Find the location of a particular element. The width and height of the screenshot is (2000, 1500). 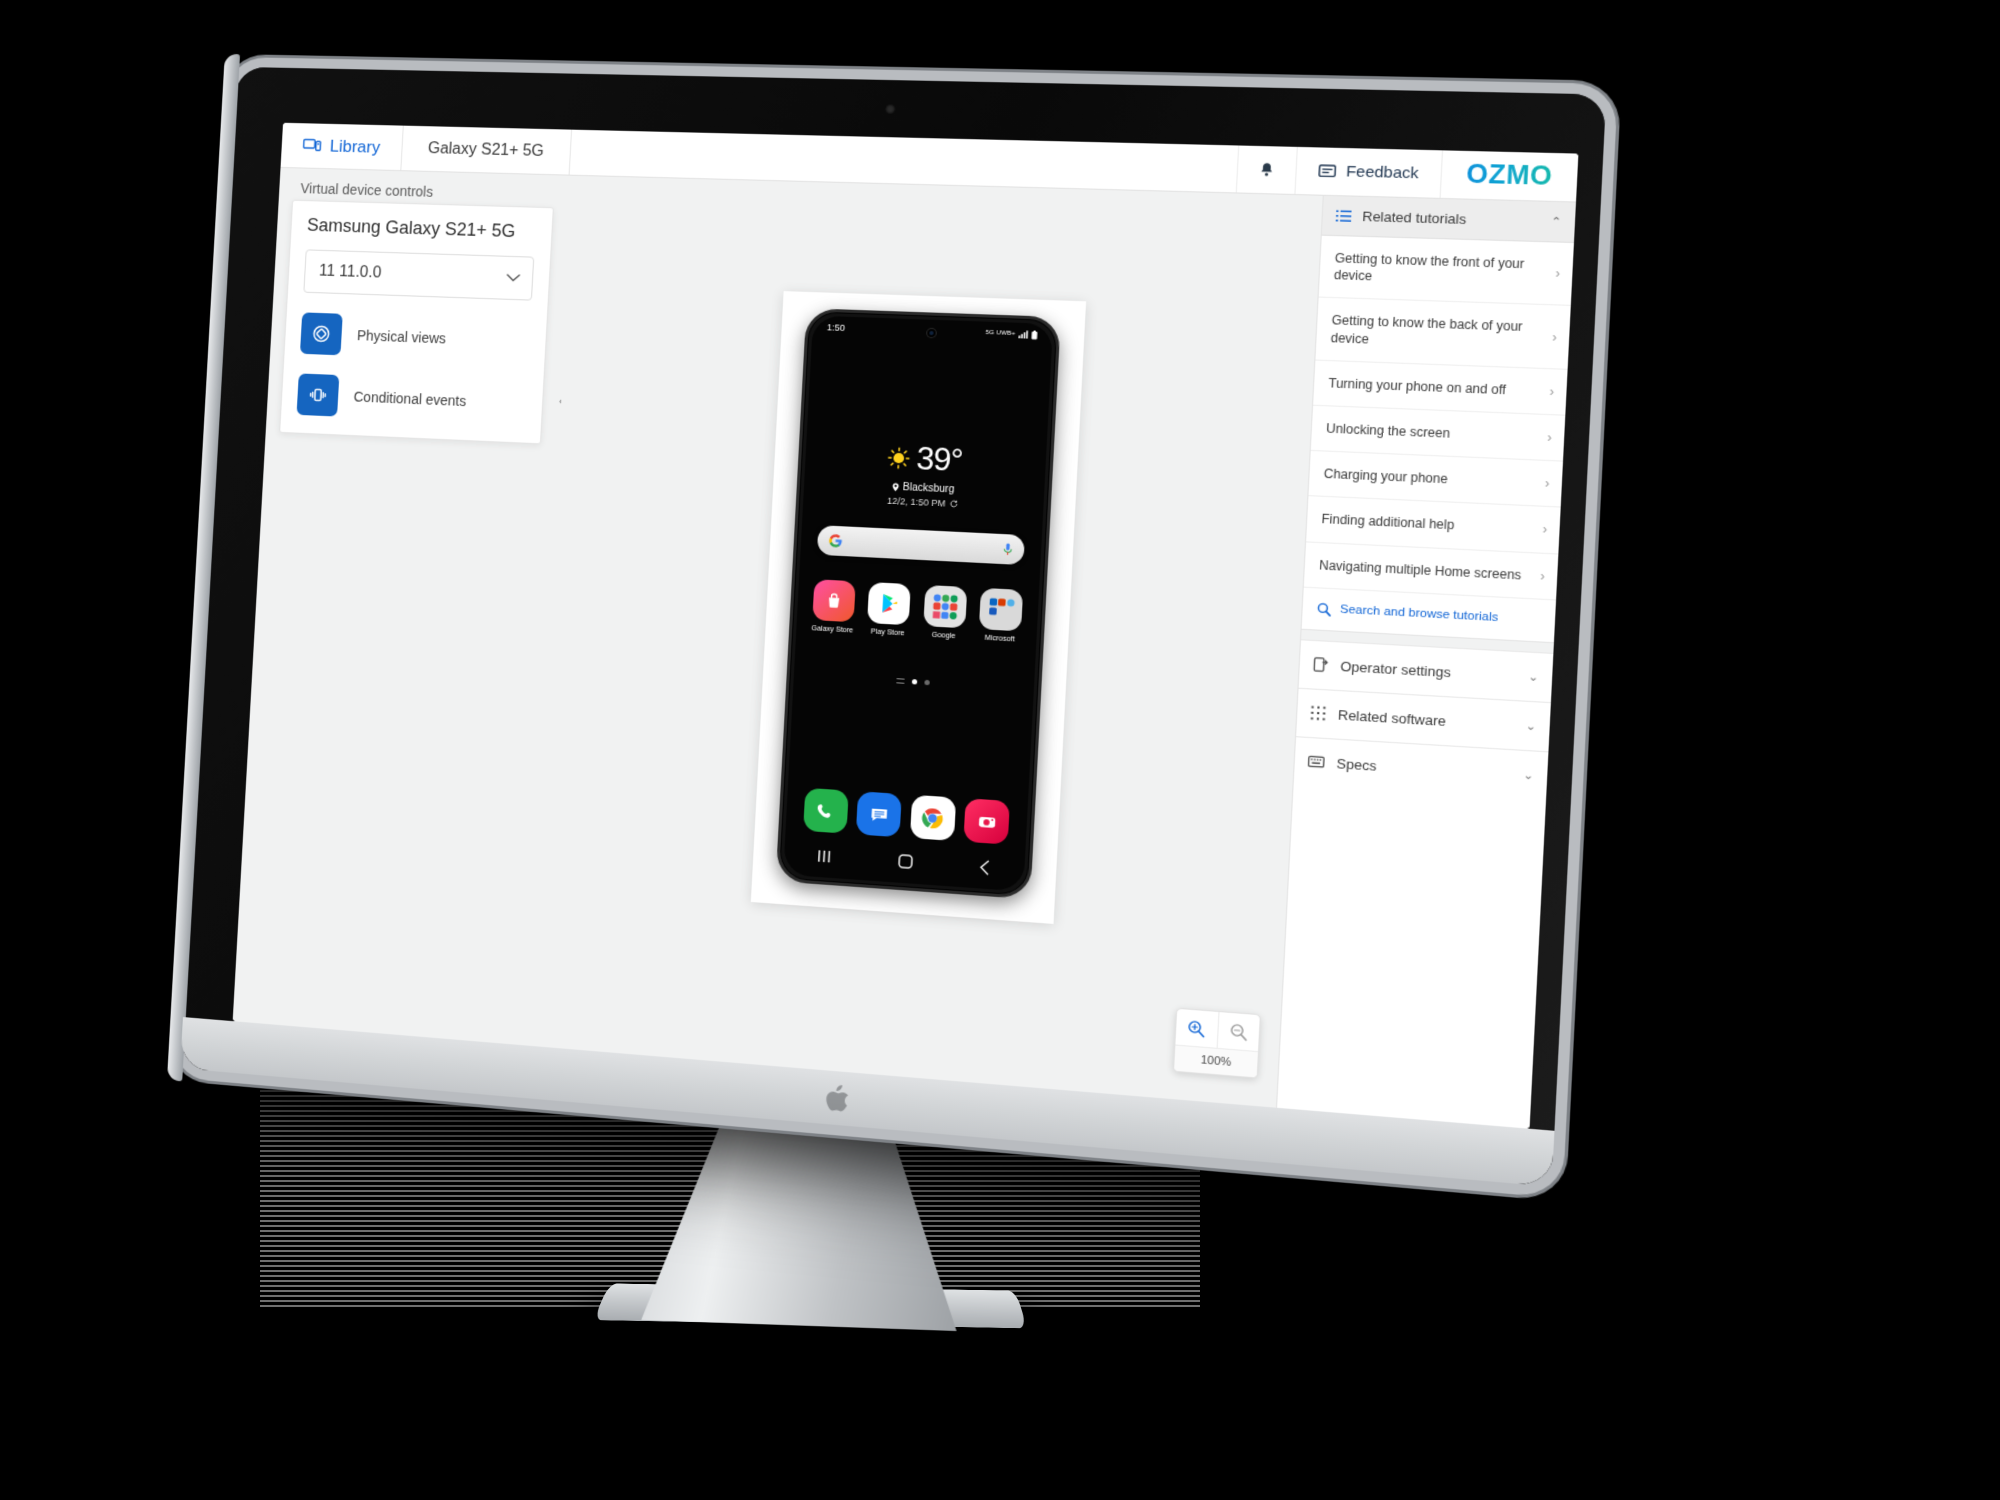

tutorial-label: Getting to know the back of your device is located at coordinates (1426, 330).